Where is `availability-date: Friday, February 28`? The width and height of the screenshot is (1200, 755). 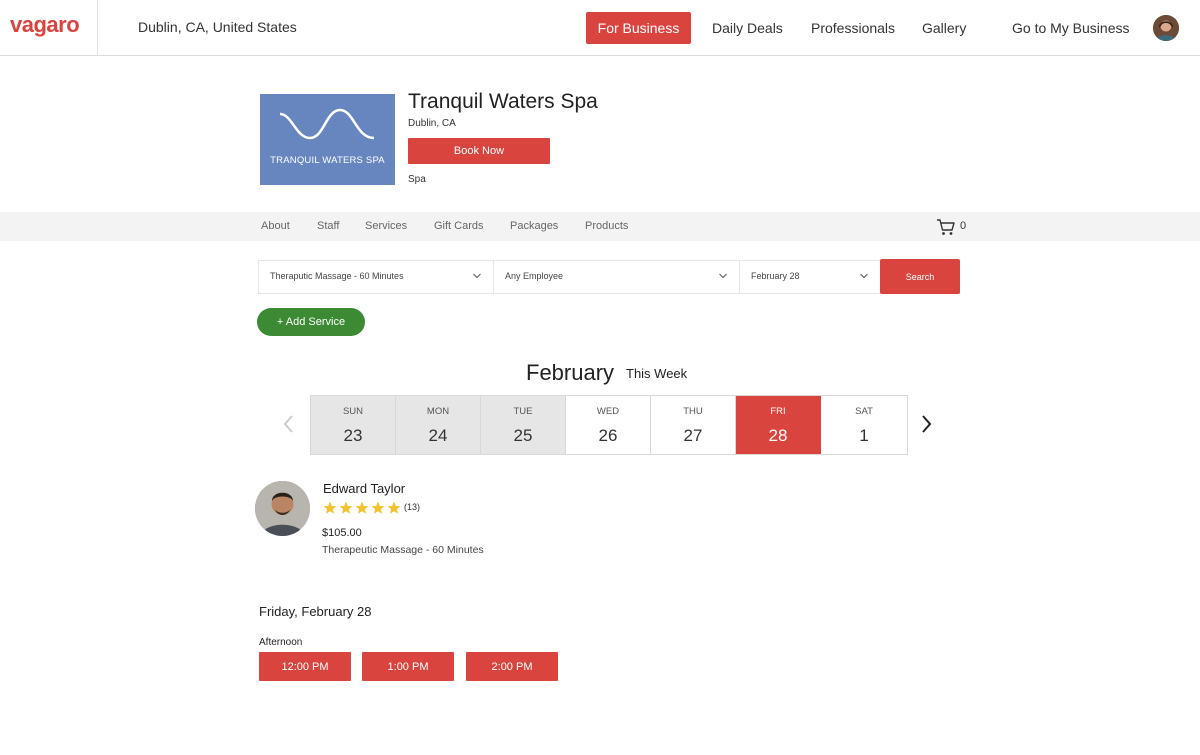
availability-date: Friday, February 28 is located at coordinates (315, 611).